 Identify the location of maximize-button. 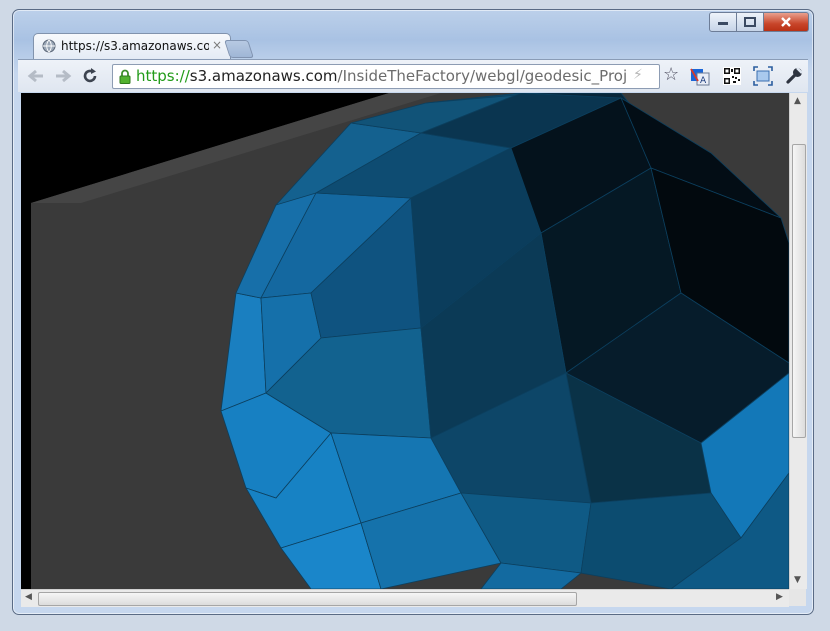
(750, 22).